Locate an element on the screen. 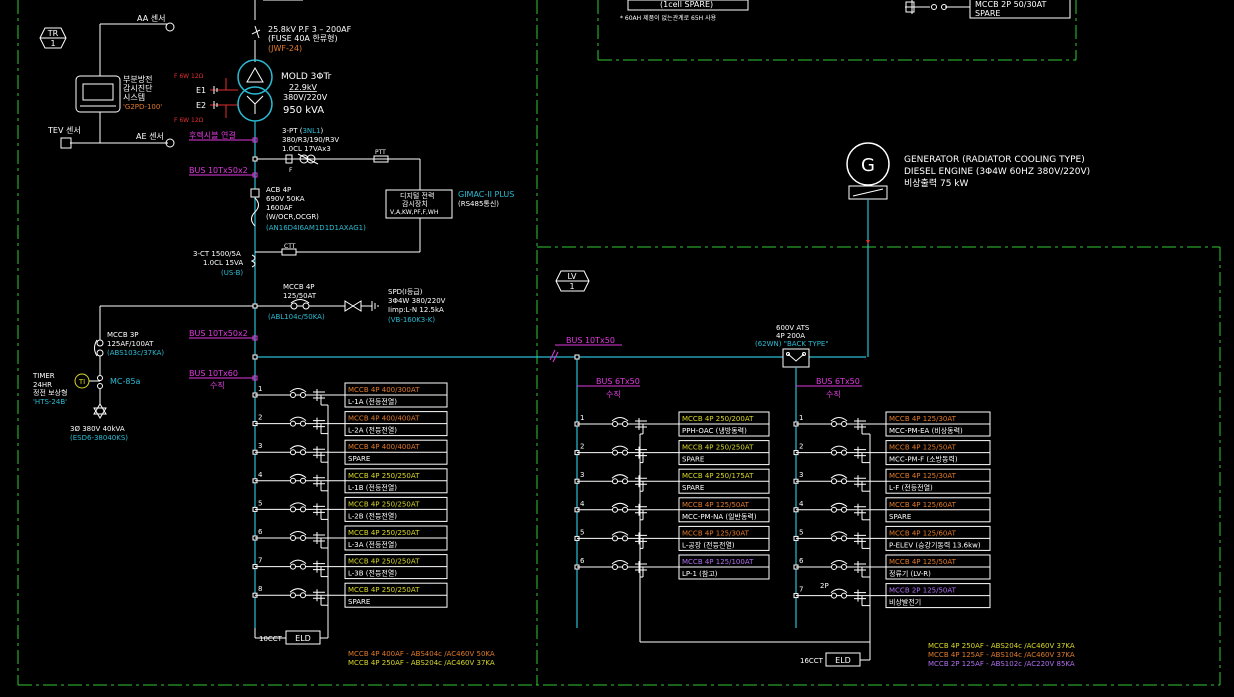 This screenshot has width=1234, height=697. timer-line-3: 정전 보상형 is located at coordinates (50, 392).